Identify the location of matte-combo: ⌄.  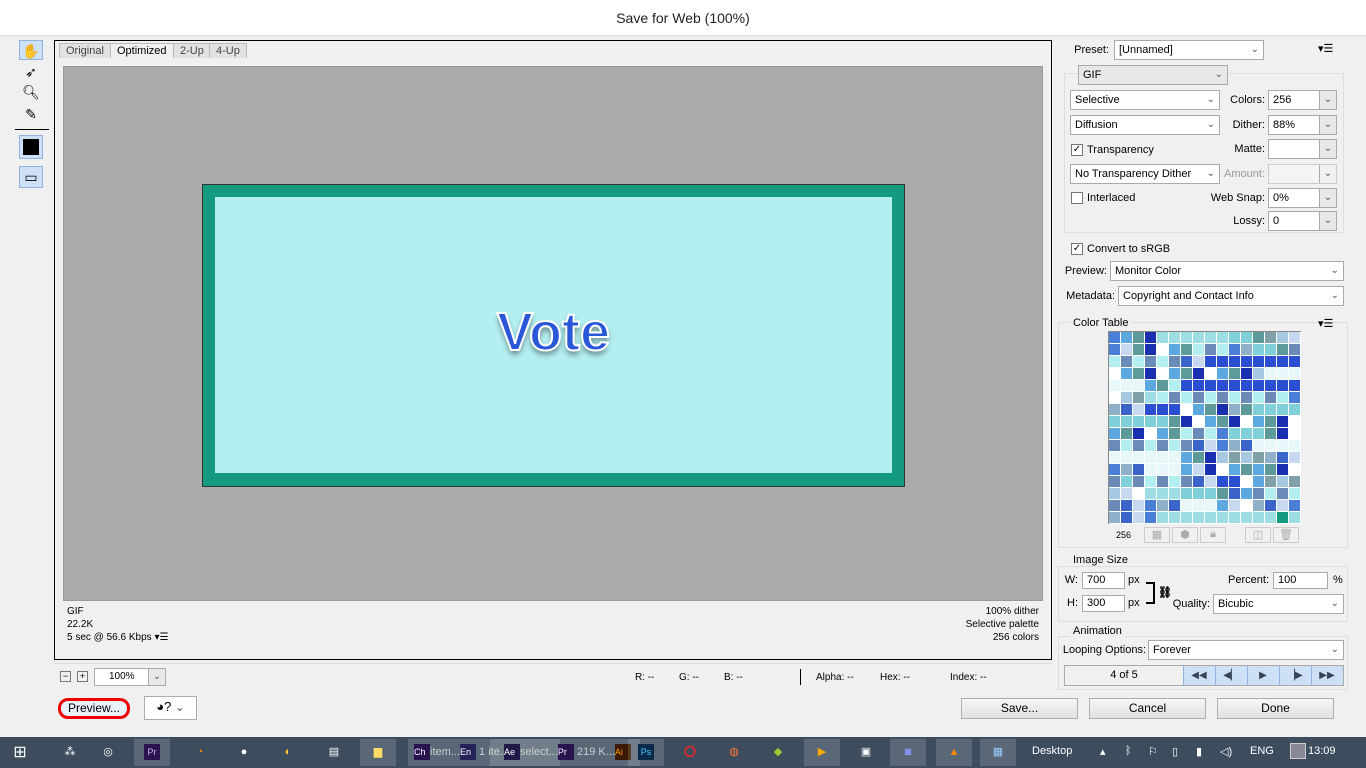
(1302, 149).